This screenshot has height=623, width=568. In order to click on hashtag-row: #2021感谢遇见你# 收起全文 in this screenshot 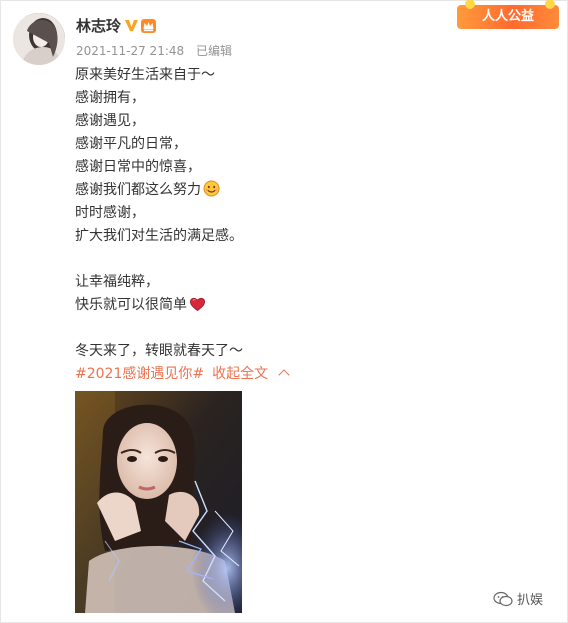, I will do `click(305, 374)`.